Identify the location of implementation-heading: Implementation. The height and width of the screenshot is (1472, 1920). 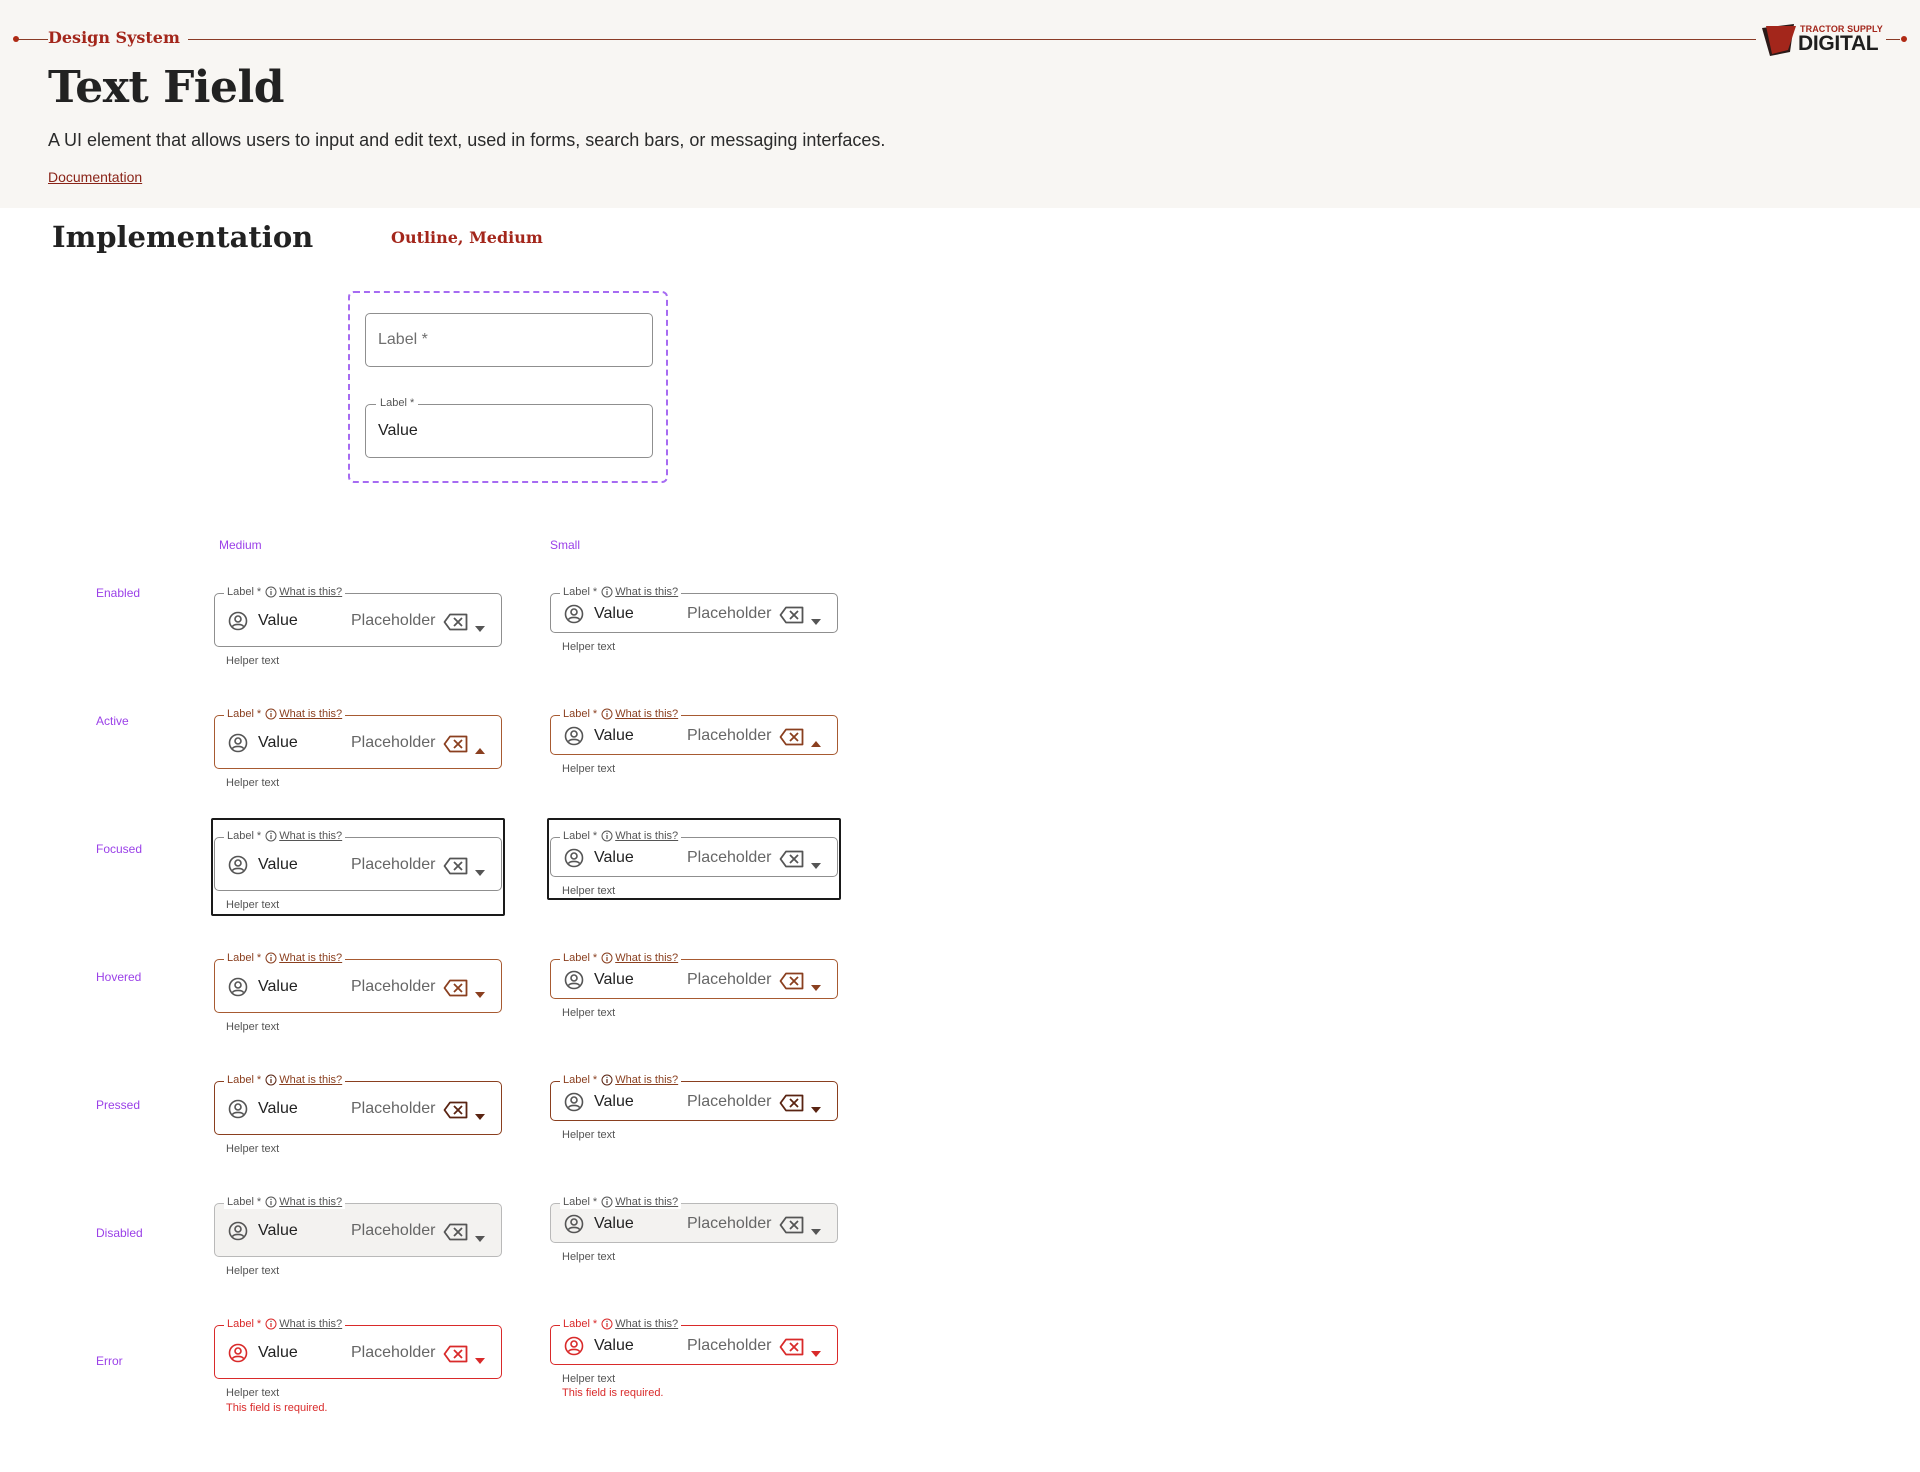
(183, 237).